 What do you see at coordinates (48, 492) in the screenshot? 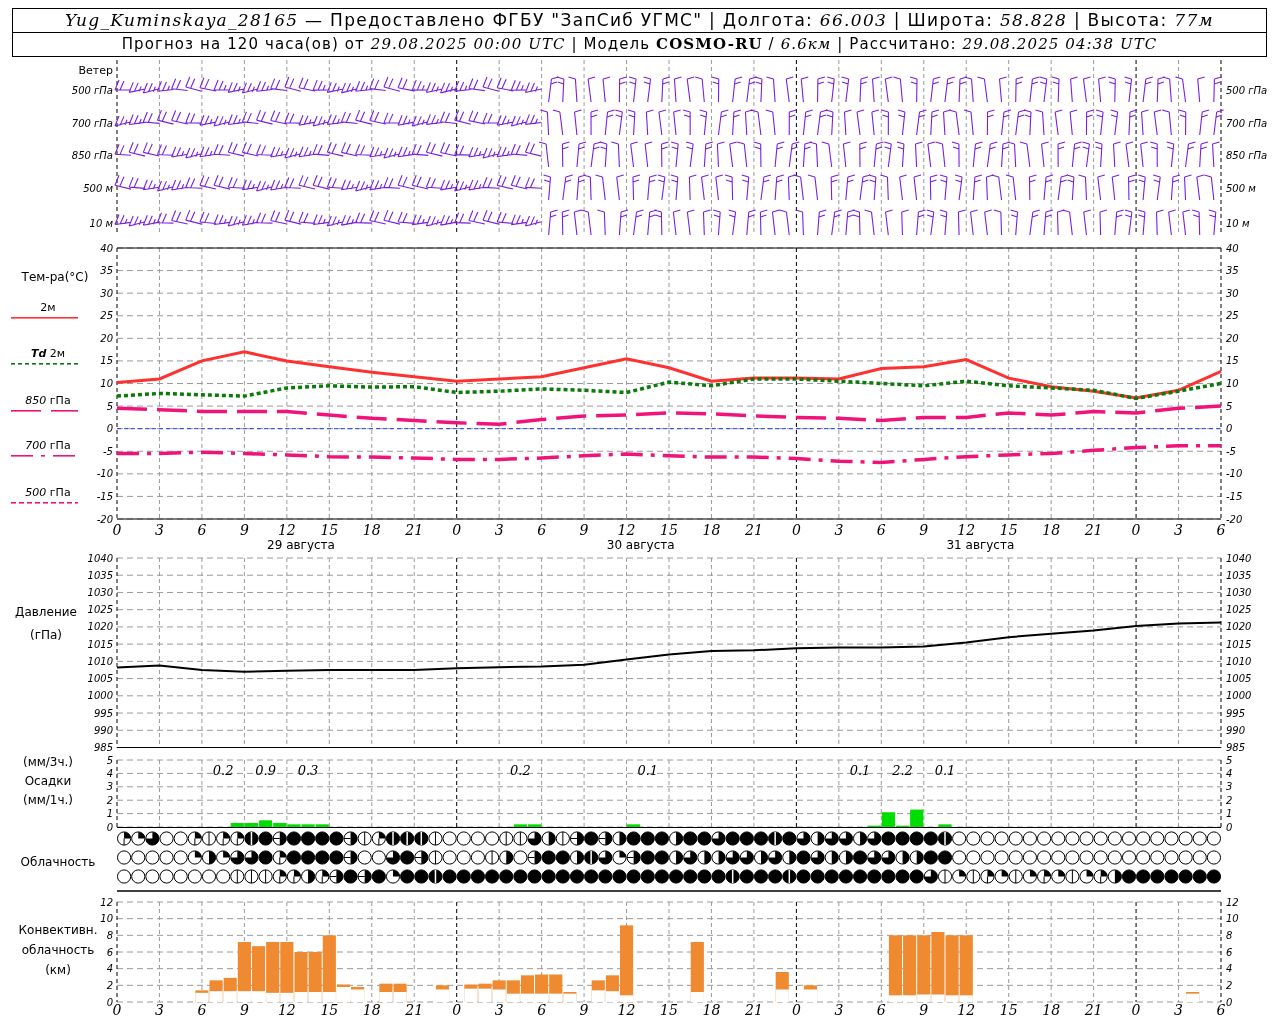
I see `legend-label: 500 гПа` at bounding box center [48, 492].